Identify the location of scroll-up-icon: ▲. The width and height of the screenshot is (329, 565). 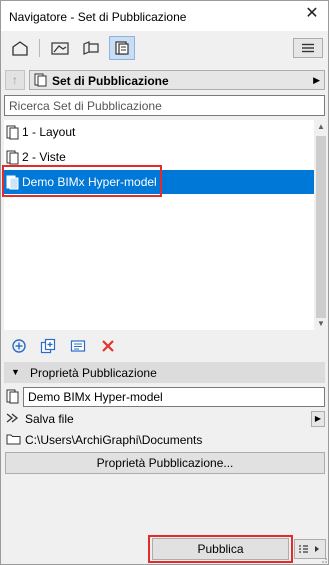
(321, 126).